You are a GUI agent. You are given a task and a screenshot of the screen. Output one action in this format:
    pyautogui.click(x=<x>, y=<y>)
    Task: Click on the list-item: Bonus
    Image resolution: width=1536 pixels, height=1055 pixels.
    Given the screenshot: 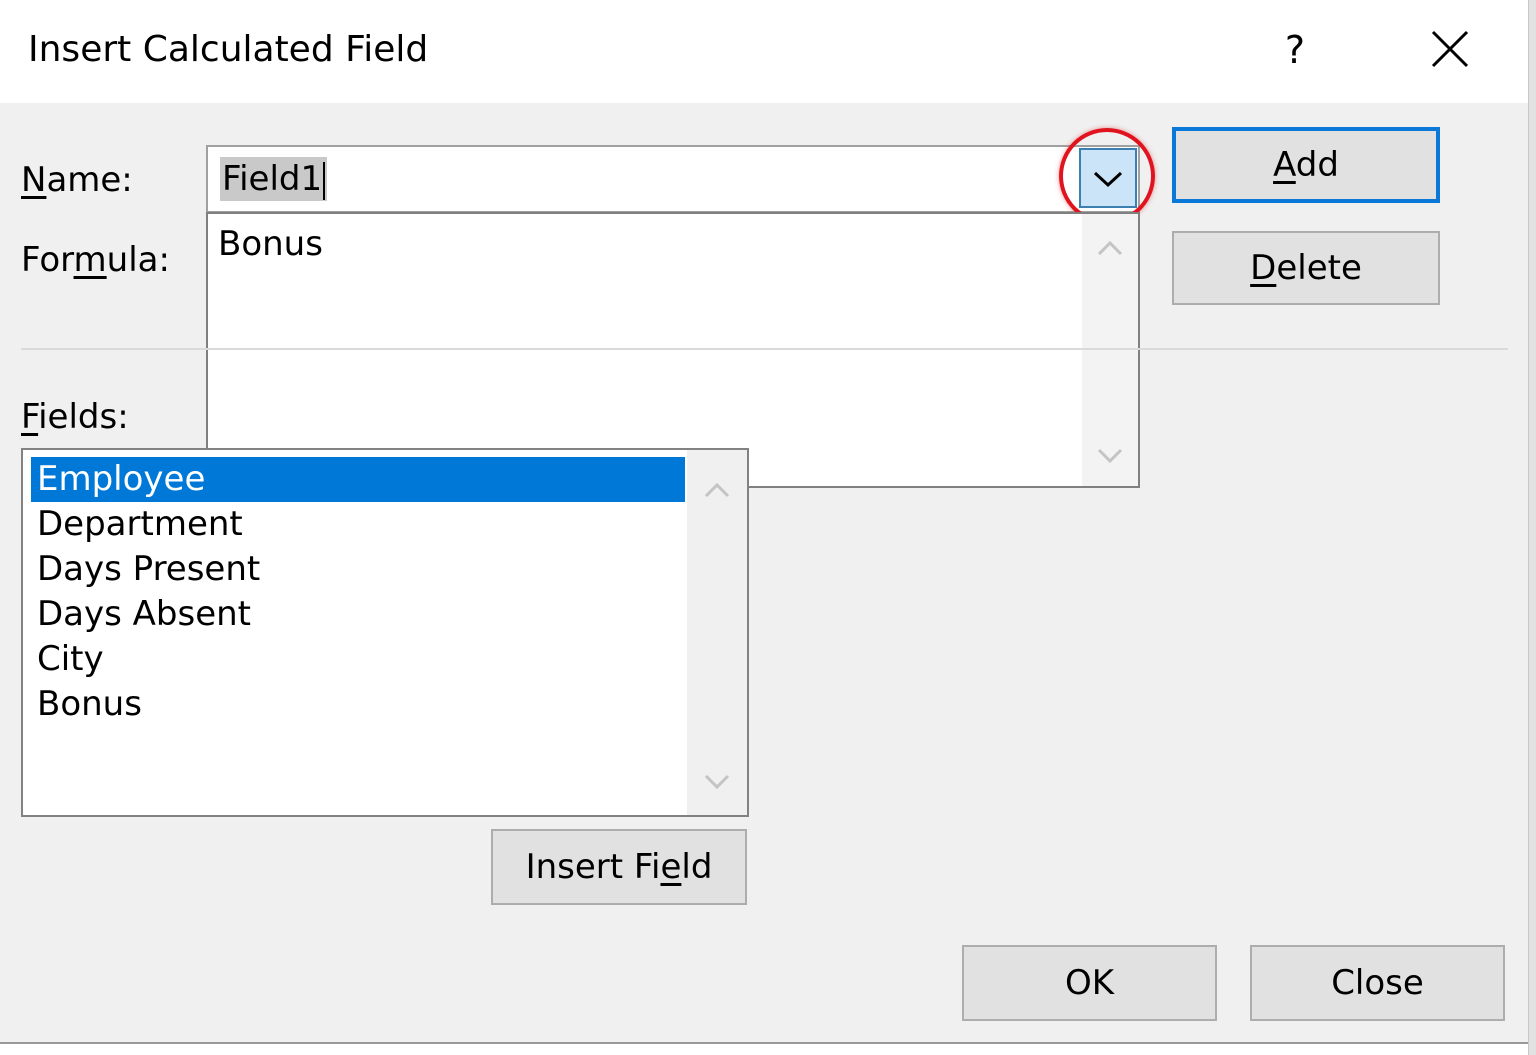 What is the action you would take?
    pyautogui.click(x=358, y=704)
    